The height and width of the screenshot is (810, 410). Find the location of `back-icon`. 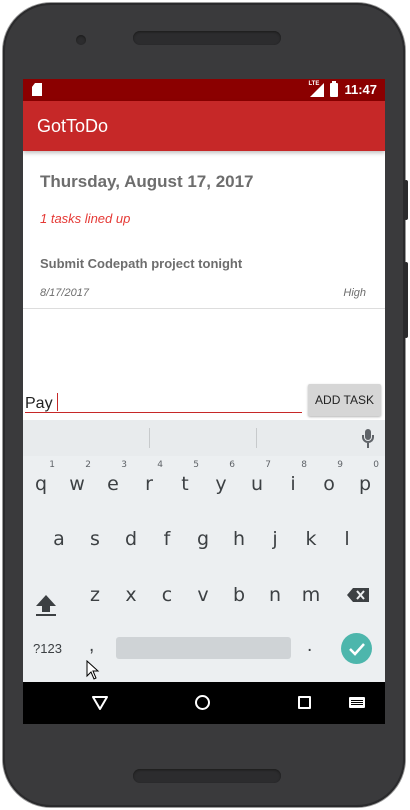

back-icon is located at coordinates (100, 705).